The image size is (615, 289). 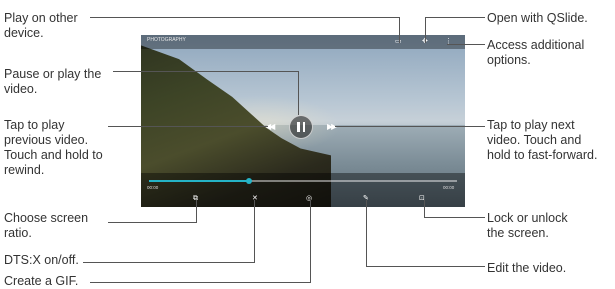 What do you see at coordinates (410, 126) in the screenshot?
I see `callout-next` at bounding box center [410, 126].